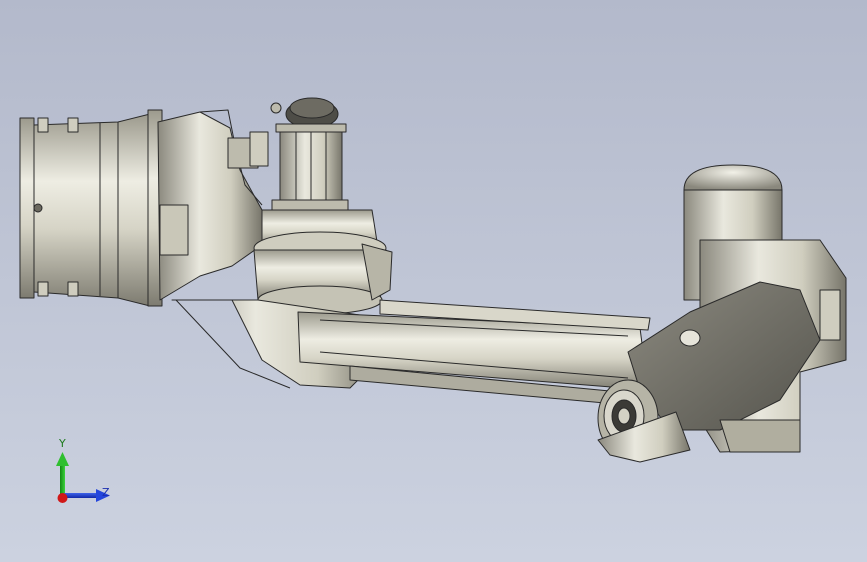 This screenshot has width=867, height=562. What do you see at coordinates (91, 208) in the screenshot?
I see `base-drum` at bounding box center [91, 208].